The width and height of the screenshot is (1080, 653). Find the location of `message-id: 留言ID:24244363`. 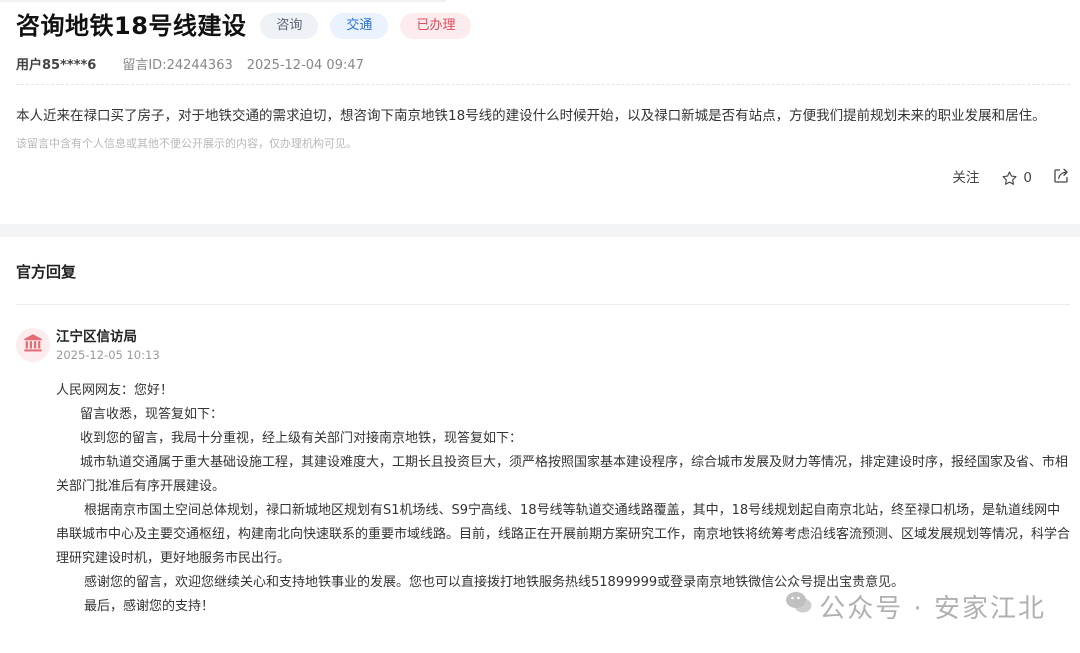

message-id: 留言ID:24244363 is located at coordinates (177, 65).